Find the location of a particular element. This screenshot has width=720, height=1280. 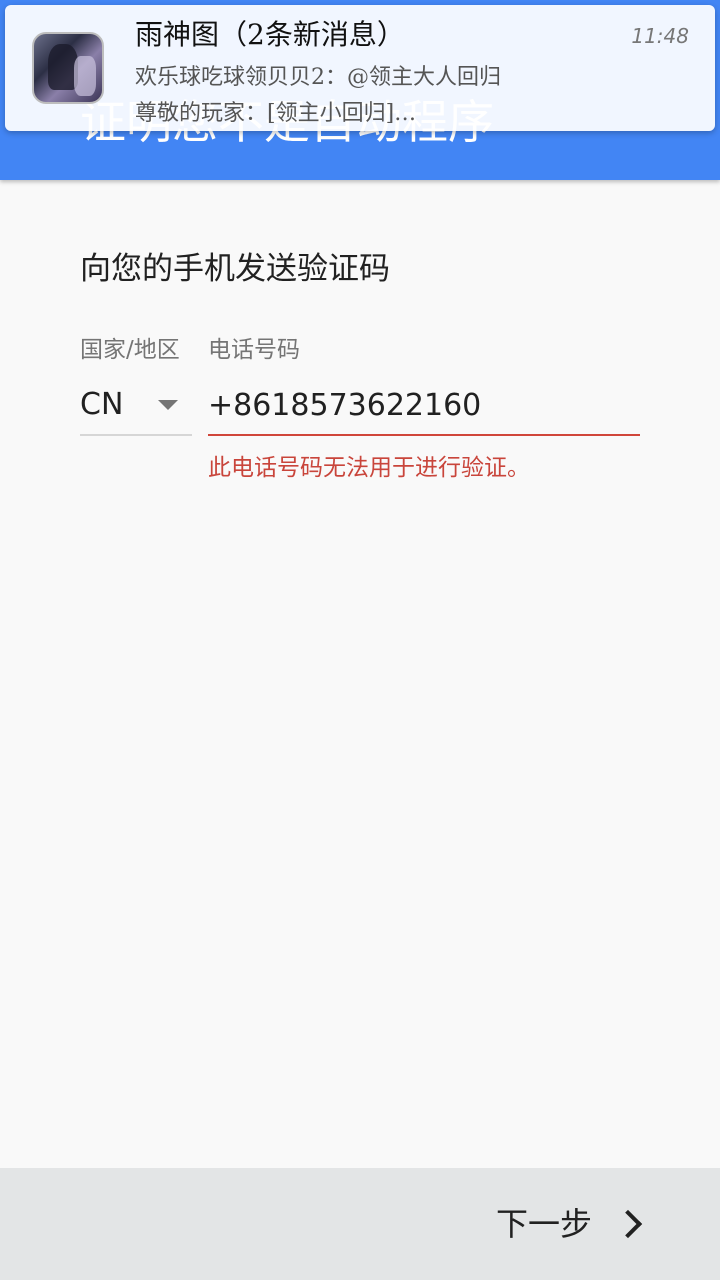

chevron-right-icon is located at coordinates (628, 1224).